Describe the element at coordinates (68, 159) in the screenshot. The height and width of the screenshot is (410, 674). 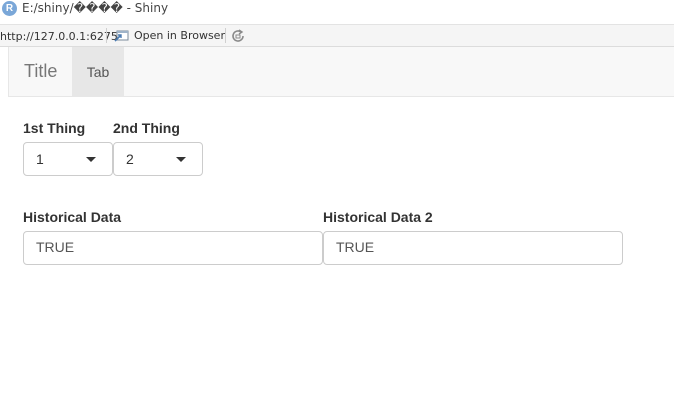
I see `thing1-select: 1` at that location.